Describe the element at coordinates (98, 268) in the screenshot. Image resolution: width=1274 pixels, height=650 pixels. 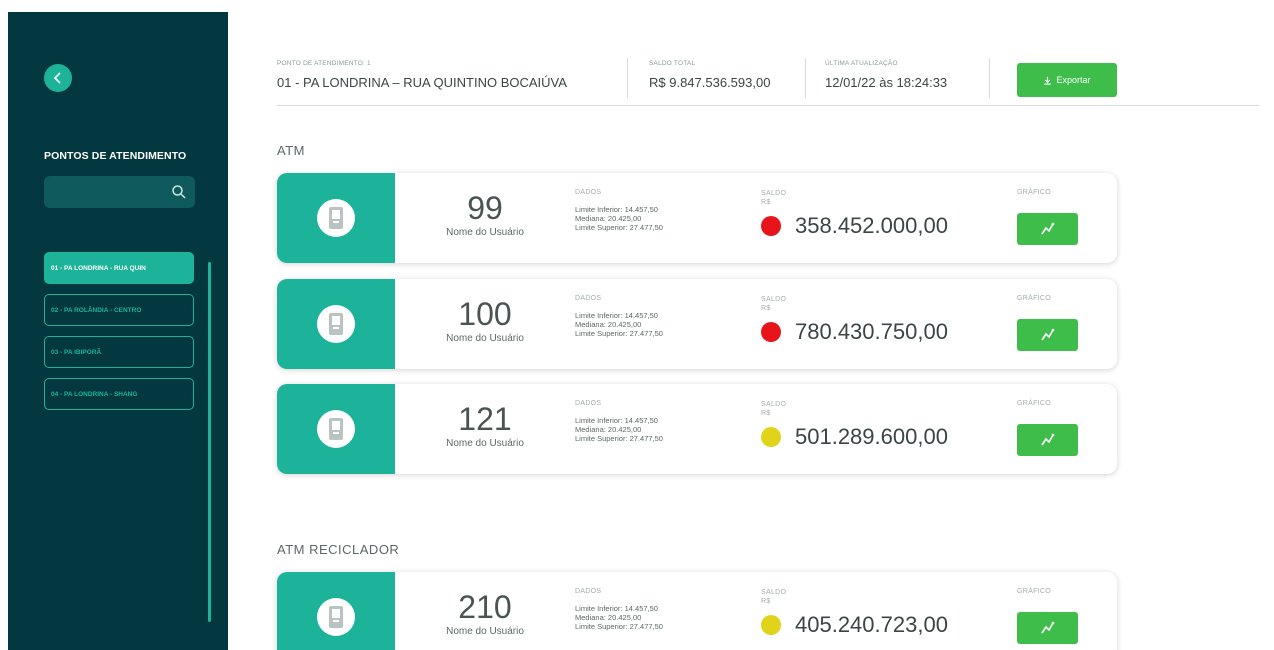
I see `sidebar-item-label: 01 - PA LONDRINA - RUA QUIN` at that location.